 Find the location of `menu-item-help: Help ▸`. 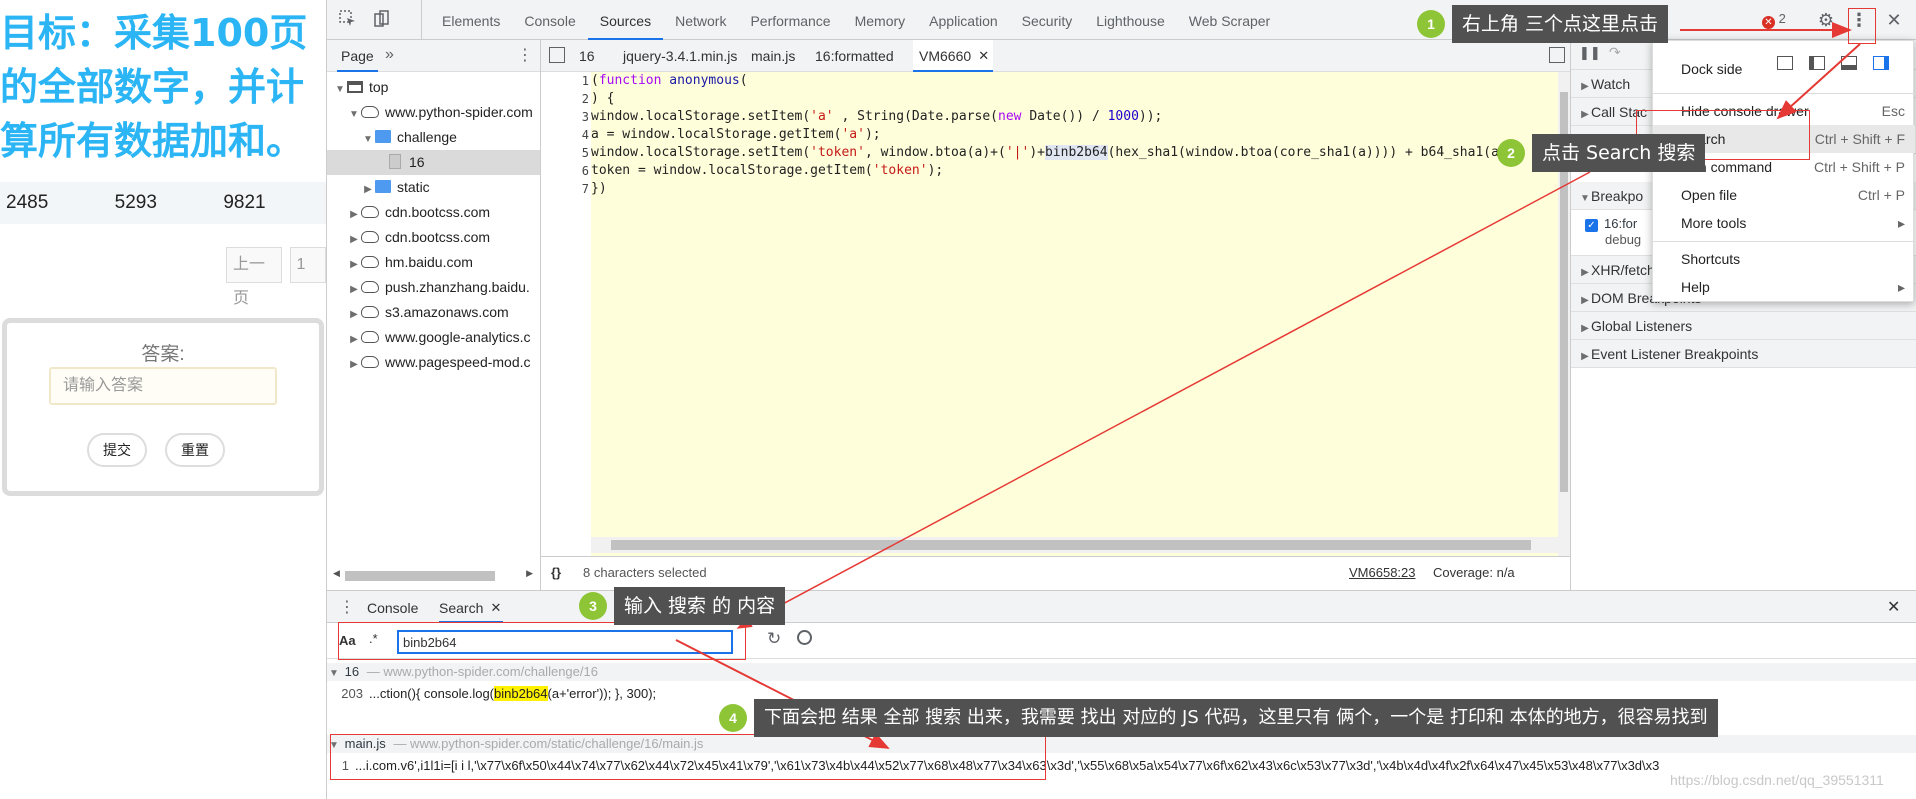

menu-item-help: Help ▸ is located at coordinates (1784, 287).